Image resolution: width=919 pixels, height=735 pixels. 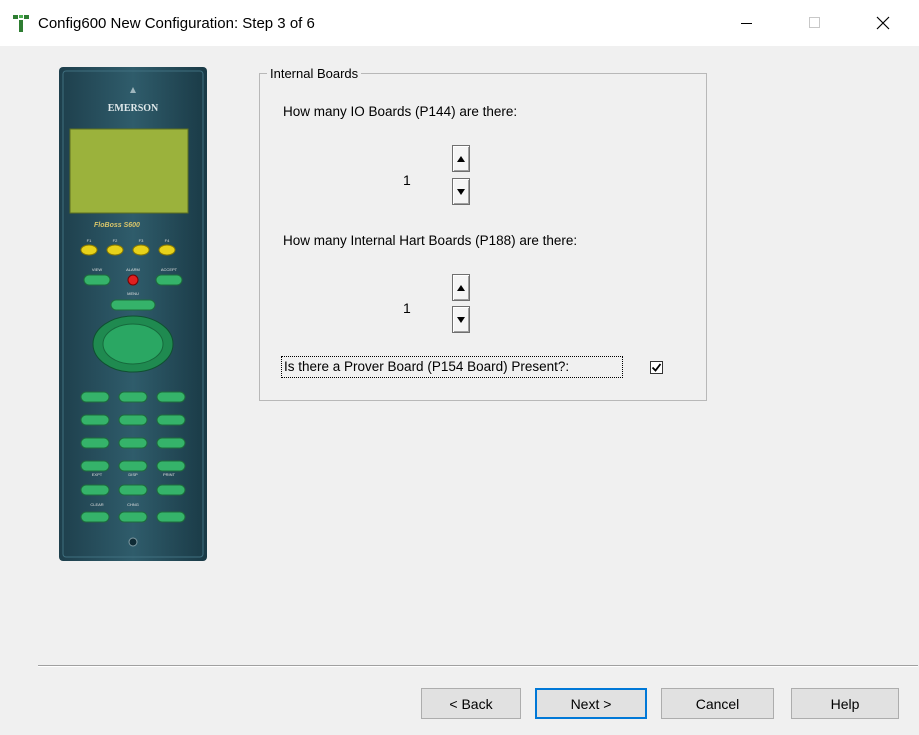 I want to click on key-label: CHNG, so click(x=133, y=504).